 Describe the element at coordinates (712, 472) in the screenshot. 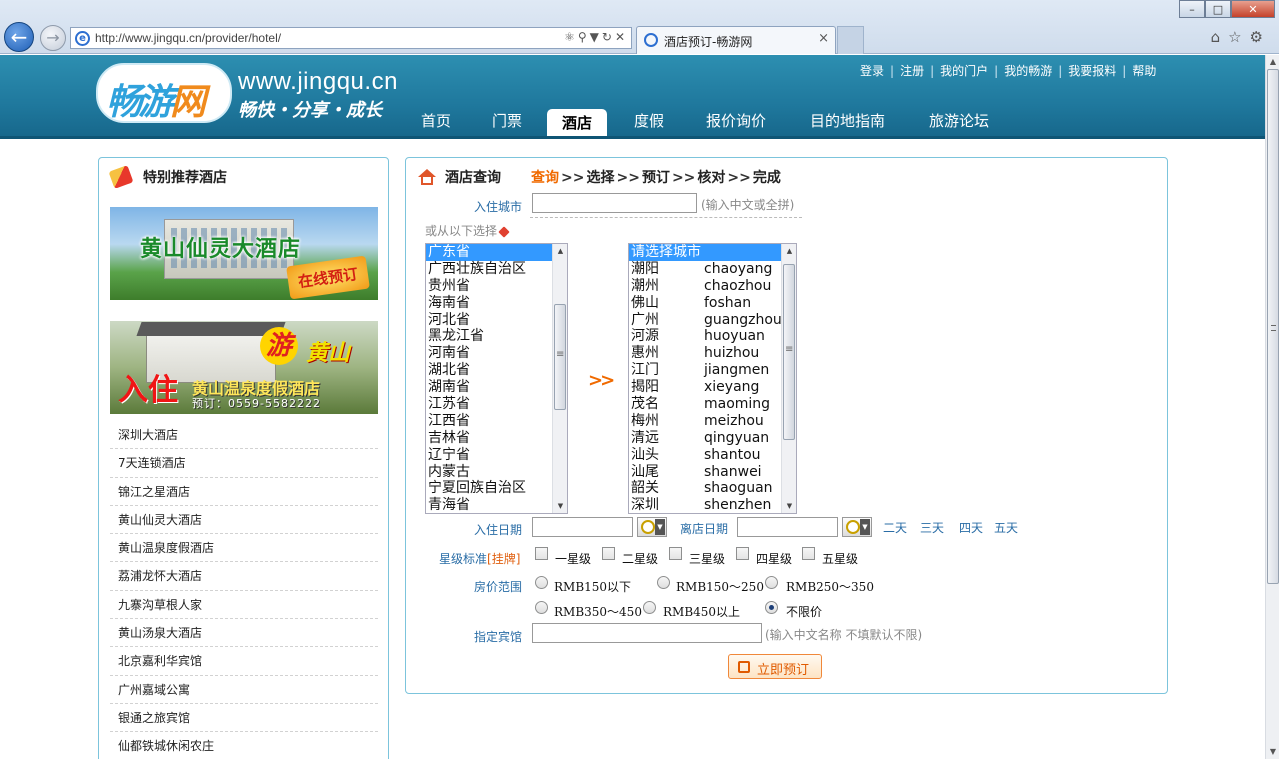

I see `city-option: 汕尾 shanwei` at that location.